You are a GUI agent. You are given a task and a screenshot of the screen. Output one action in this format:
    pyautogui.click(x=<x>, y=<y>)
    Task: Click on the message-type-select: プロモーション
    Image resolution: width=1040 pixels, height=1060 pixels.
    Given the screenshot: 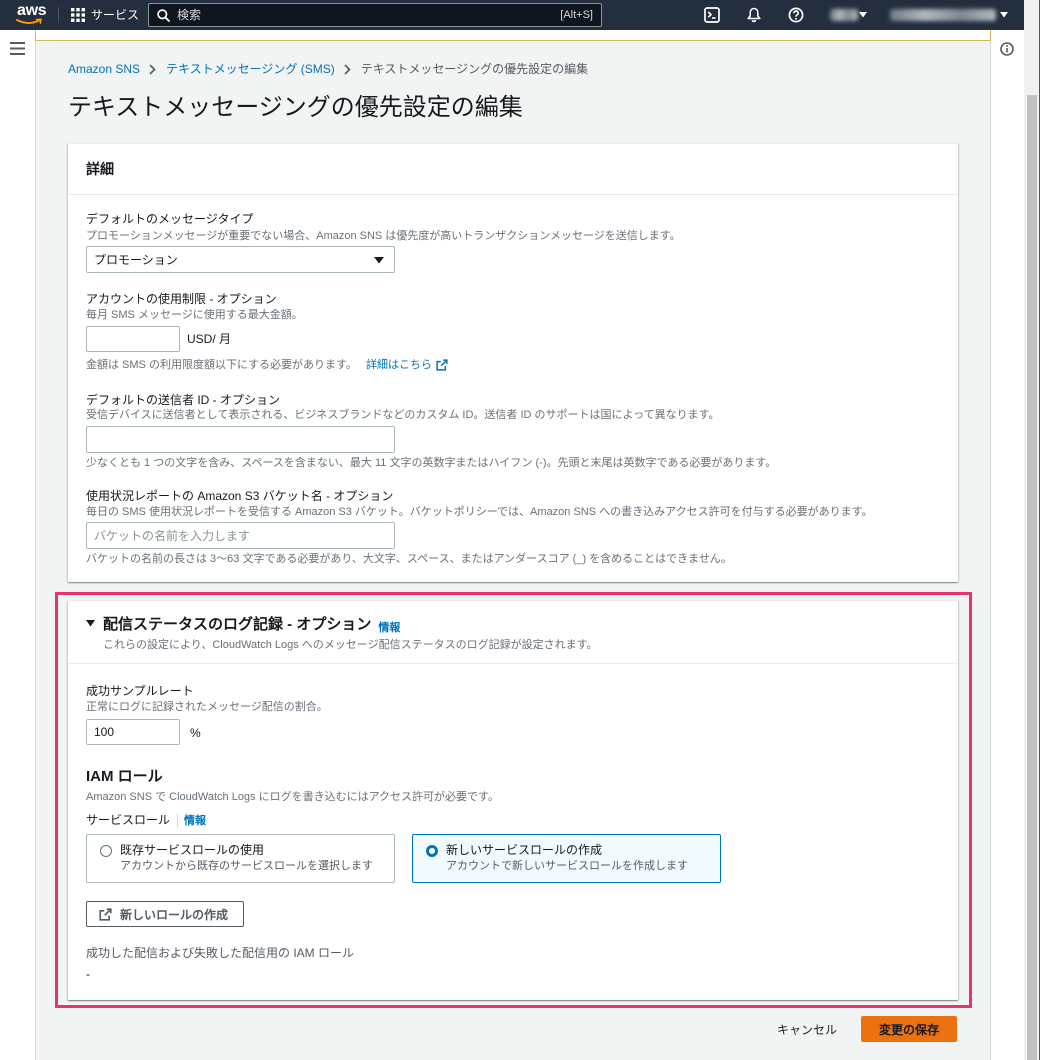 What is the action you would take?
    pyautogui.click(x=240, y=259)
    